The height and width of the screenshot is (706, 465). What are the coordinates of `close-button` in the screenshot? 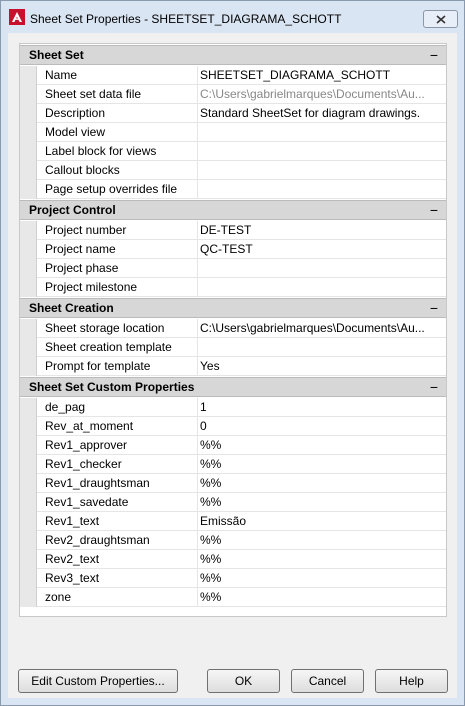 It's located at (440, 19).